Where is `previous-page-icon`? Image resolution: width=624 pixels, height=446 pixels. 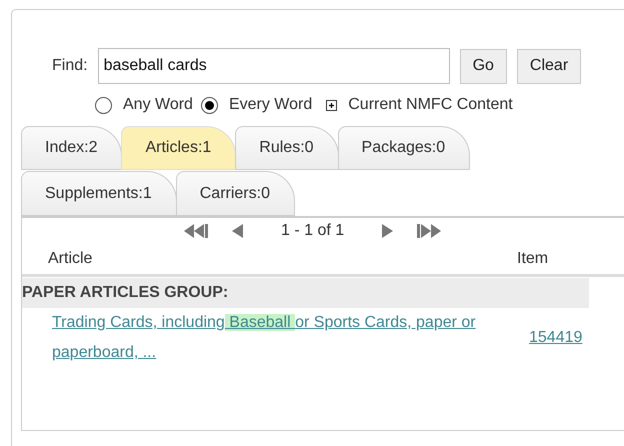 previous-page-icon is located at coordinates (237, 231).